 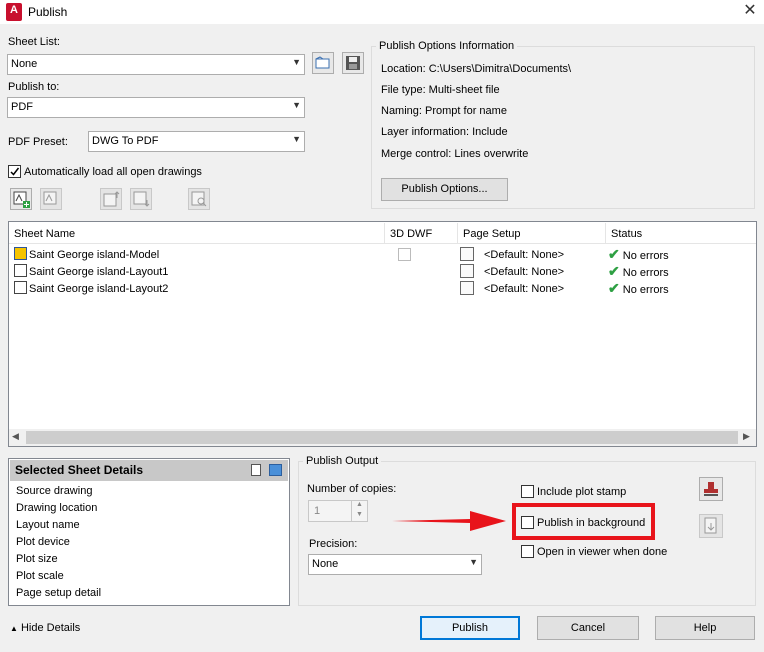 I want to click on plot-stamp-settings-button, so click(x=711, y=489).